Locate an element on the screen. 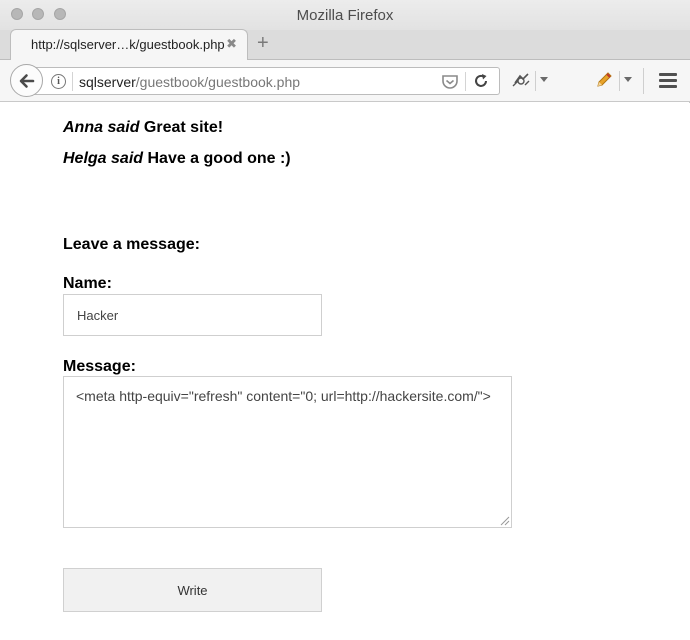 The height and width of the screenshot is (640, 690). window-title: Mozilla Firefox is located at coordinates (345, 15).